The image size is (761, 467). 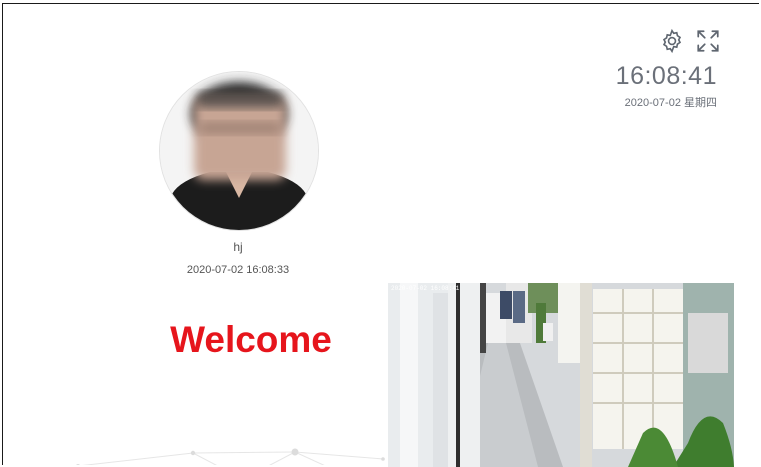 I want to click on fullscreen-icon, so click(x=708, y=41).